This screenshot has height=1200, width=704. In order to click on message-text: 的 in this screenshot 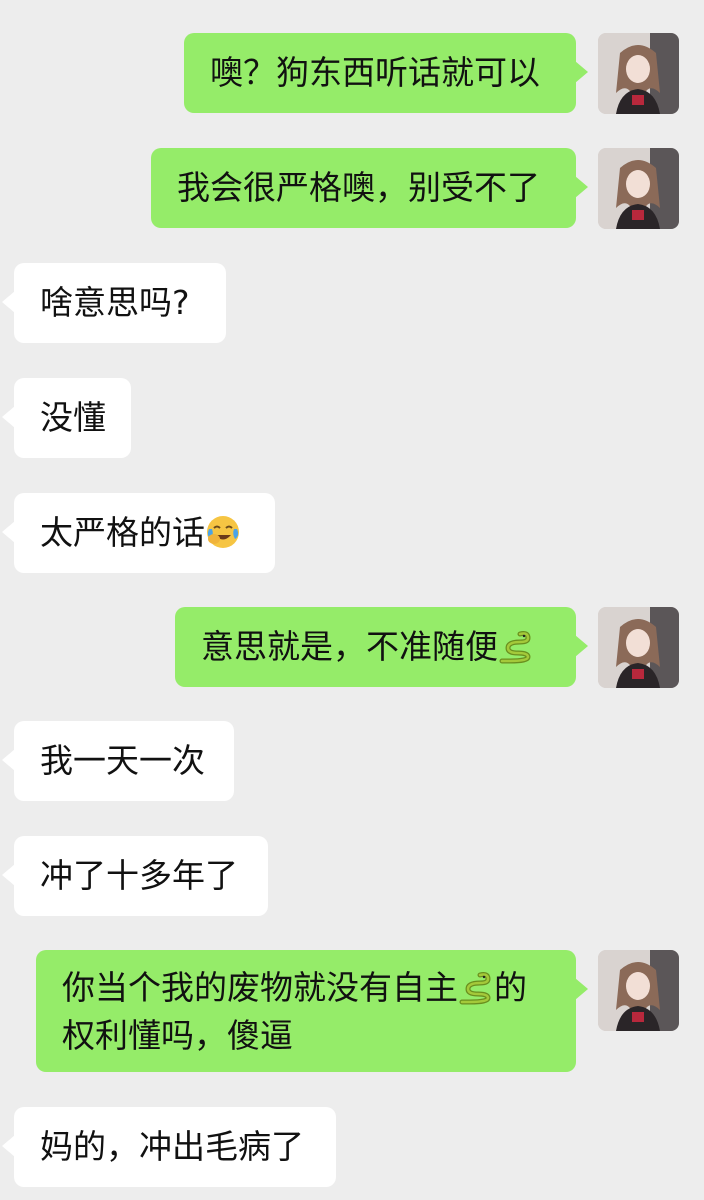, I will do `click(510, 987)`.